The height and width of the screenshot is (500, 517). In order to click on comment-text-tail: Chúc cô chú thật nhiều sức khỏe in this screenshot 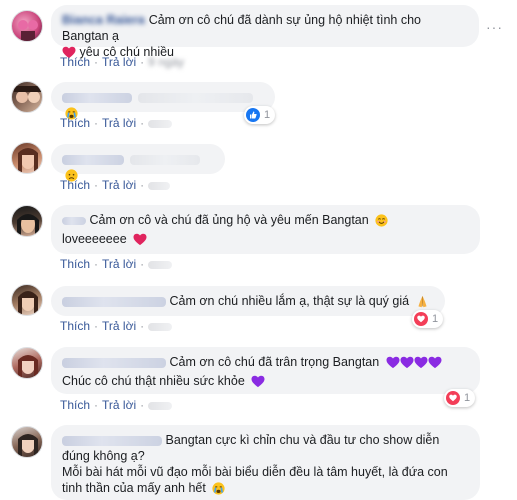, I will do `click(153, 381)`.